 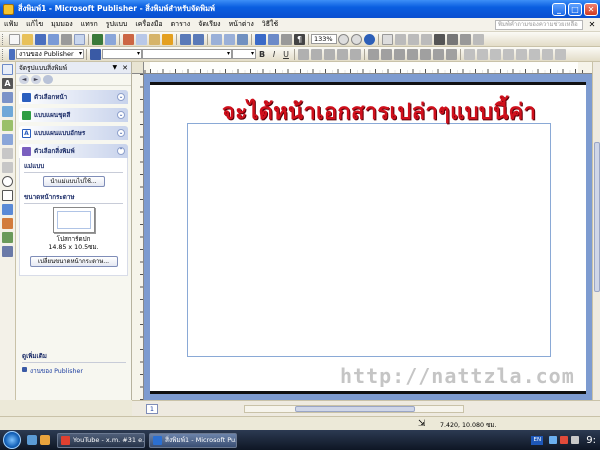 What do you see at coordinates (329, 54) in the screenshot?
I see `align-right-icon` at bounding box center [329, 54].